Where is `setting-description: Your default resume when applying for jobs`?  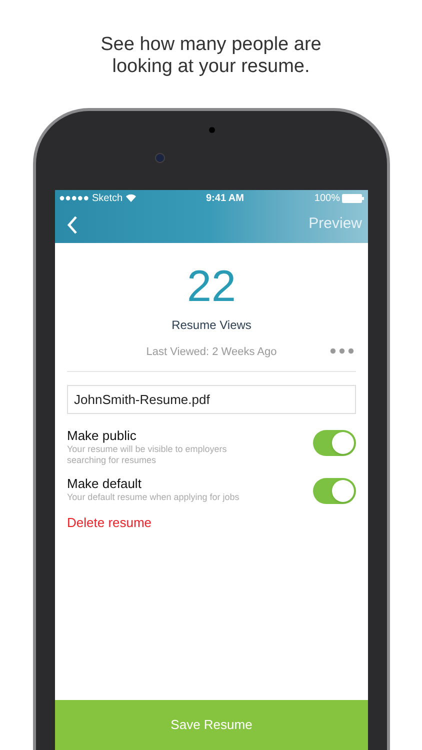
setting-description: Your default resume when applying for jobs is located at coordinates (153, 497).